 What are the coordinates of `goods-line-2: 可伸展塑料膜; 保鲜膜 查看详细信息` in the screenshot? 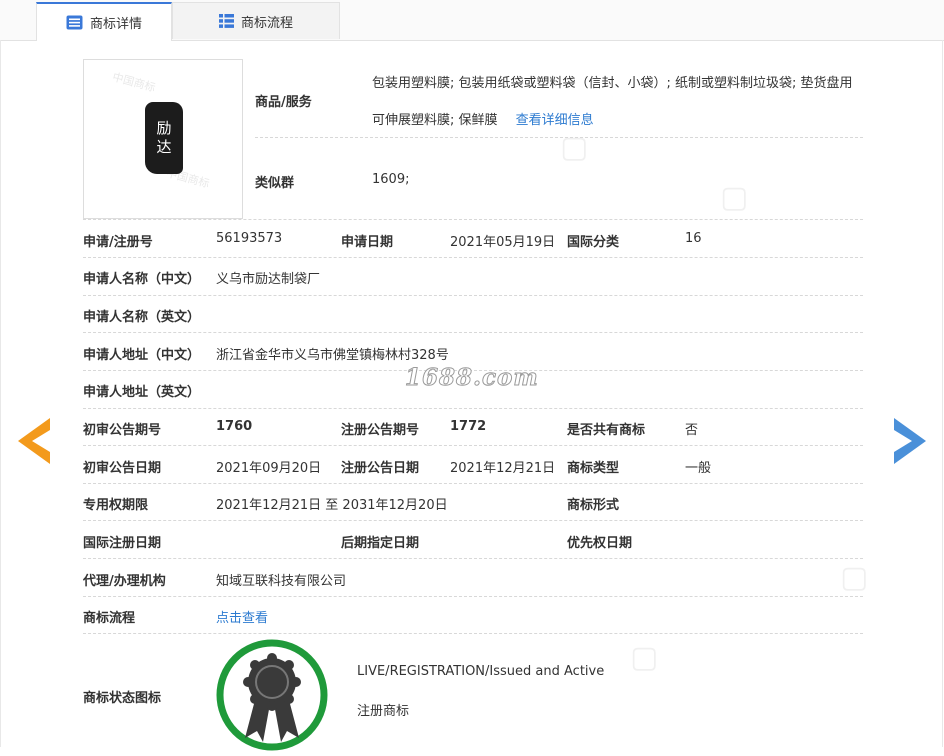 It's located at (483, 118).